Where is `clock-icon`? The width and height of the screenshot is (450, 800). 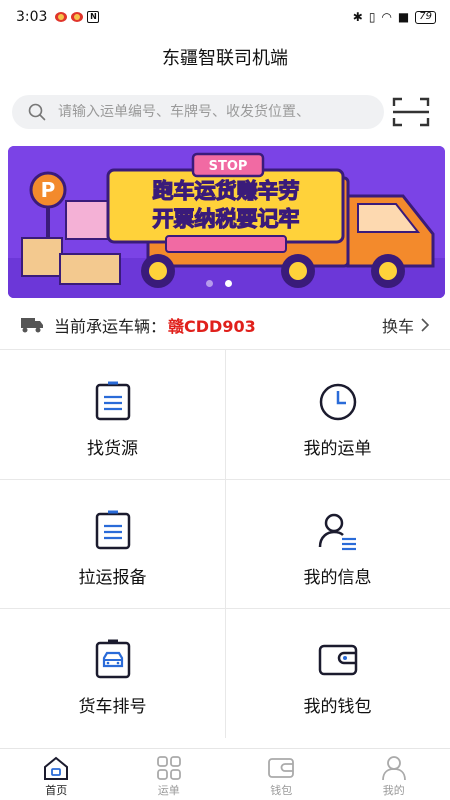 clock-icon is located at coordinates (337, 402).